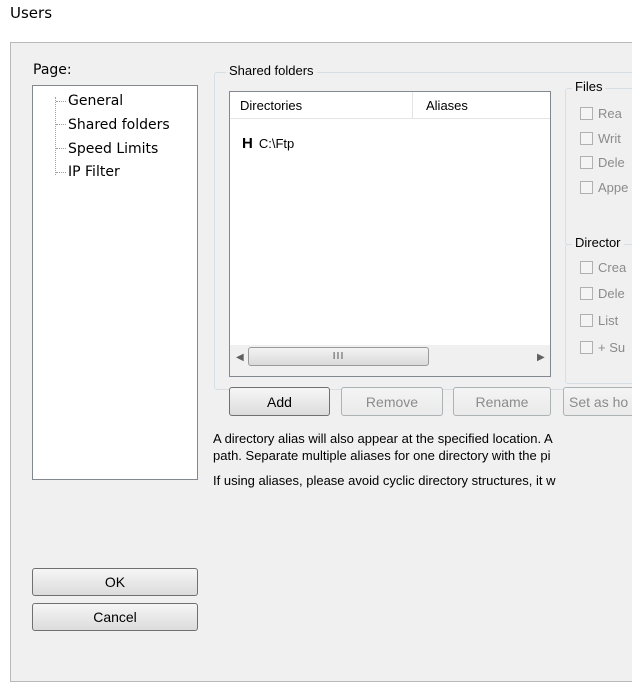 The width and height of the screenshot is (632, 682). I want to click on window-title: Users, so click(31, 13).